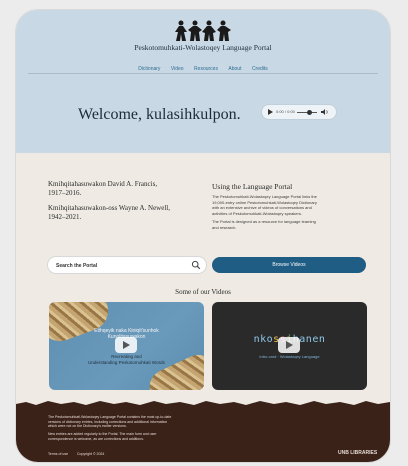 This screenshot has height=466, width=408. Describe the element at coordinates (309, 112) in the screenshot. I see `audio-progress-knob` at that location.